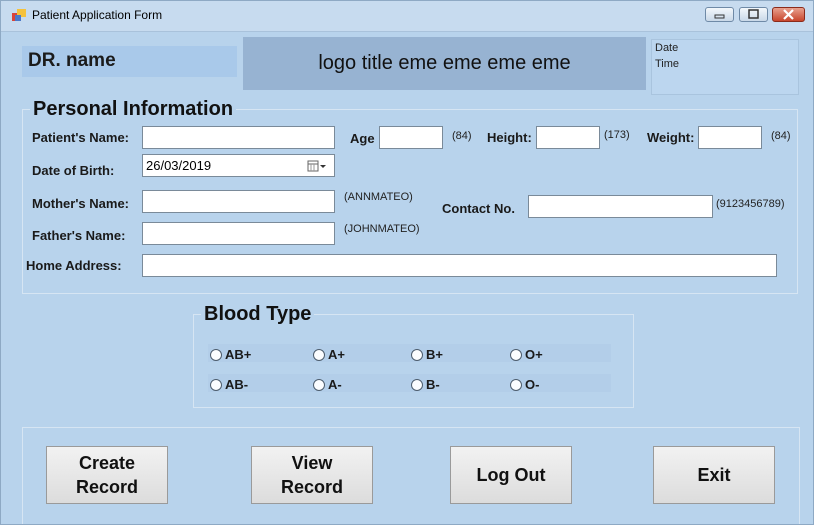 This screenshot has width=814, height=525. I want to click on blood-type-title: Blood Type, so click(258, 314).